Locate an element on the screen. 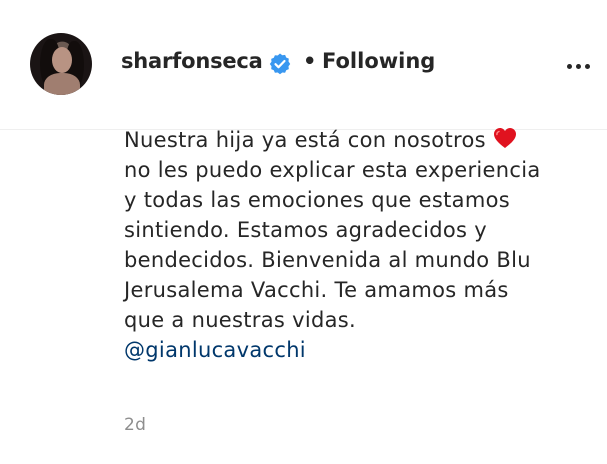 This screenshot has height=464, width=607. profile-avatar is located at coordinates (61, 64).